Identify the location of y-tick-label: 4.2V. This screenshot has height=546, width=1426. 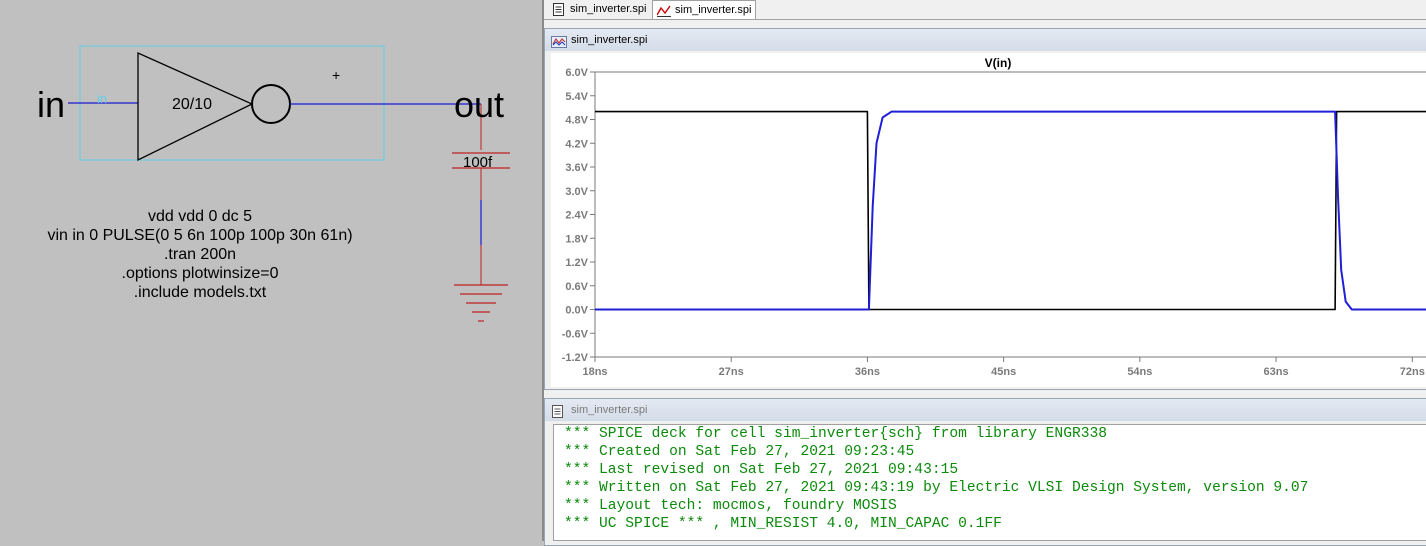
(576, 144).